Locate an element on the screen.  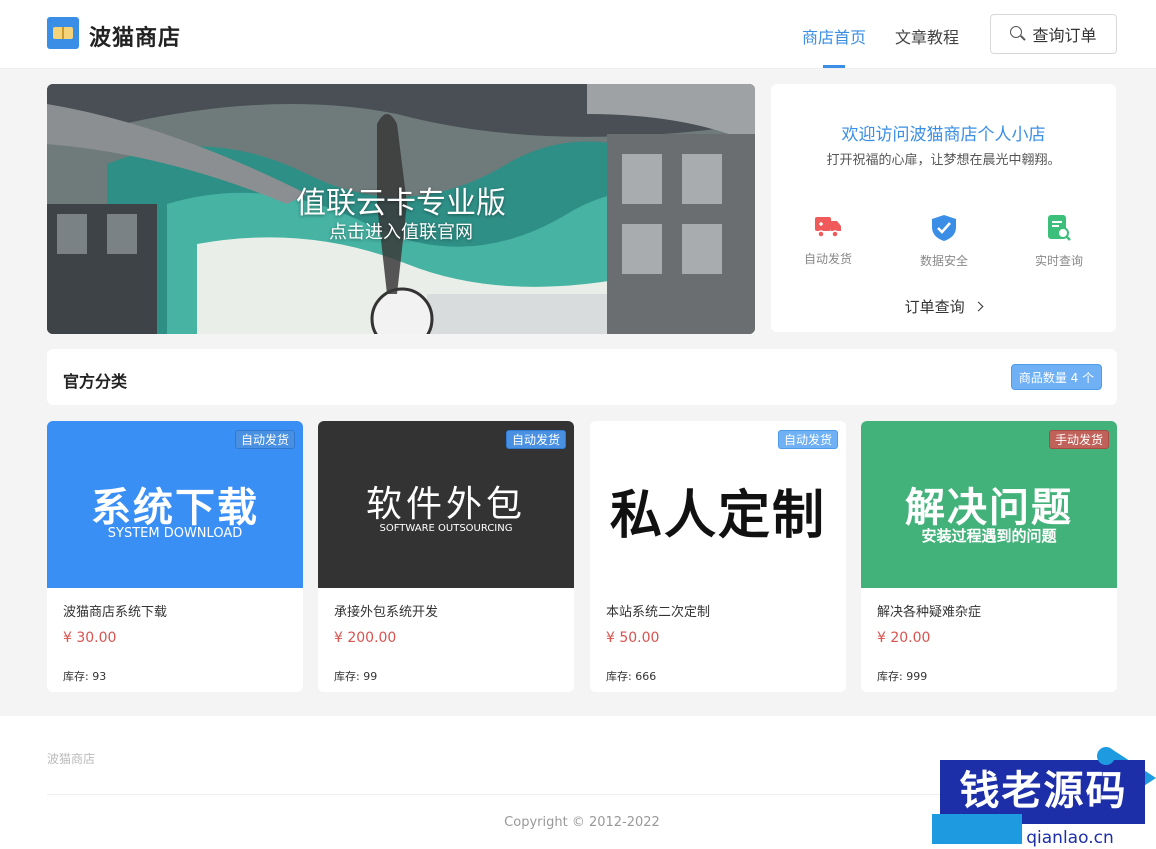
document-search-icon is located at coordinates (1059, 228).